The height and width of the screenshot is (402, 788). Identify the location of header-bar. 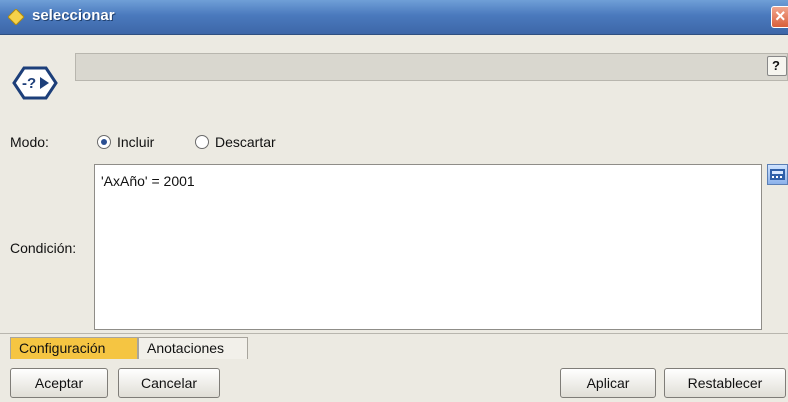
(431, 67).